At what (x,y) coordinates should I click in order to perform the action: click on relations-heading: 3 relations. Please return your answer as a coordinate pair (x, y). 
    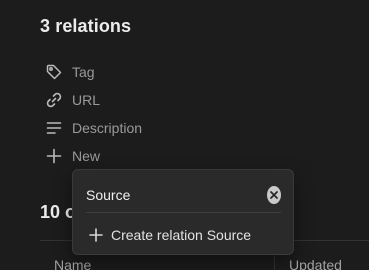
    Looking at the image, I should click on (86, 26).